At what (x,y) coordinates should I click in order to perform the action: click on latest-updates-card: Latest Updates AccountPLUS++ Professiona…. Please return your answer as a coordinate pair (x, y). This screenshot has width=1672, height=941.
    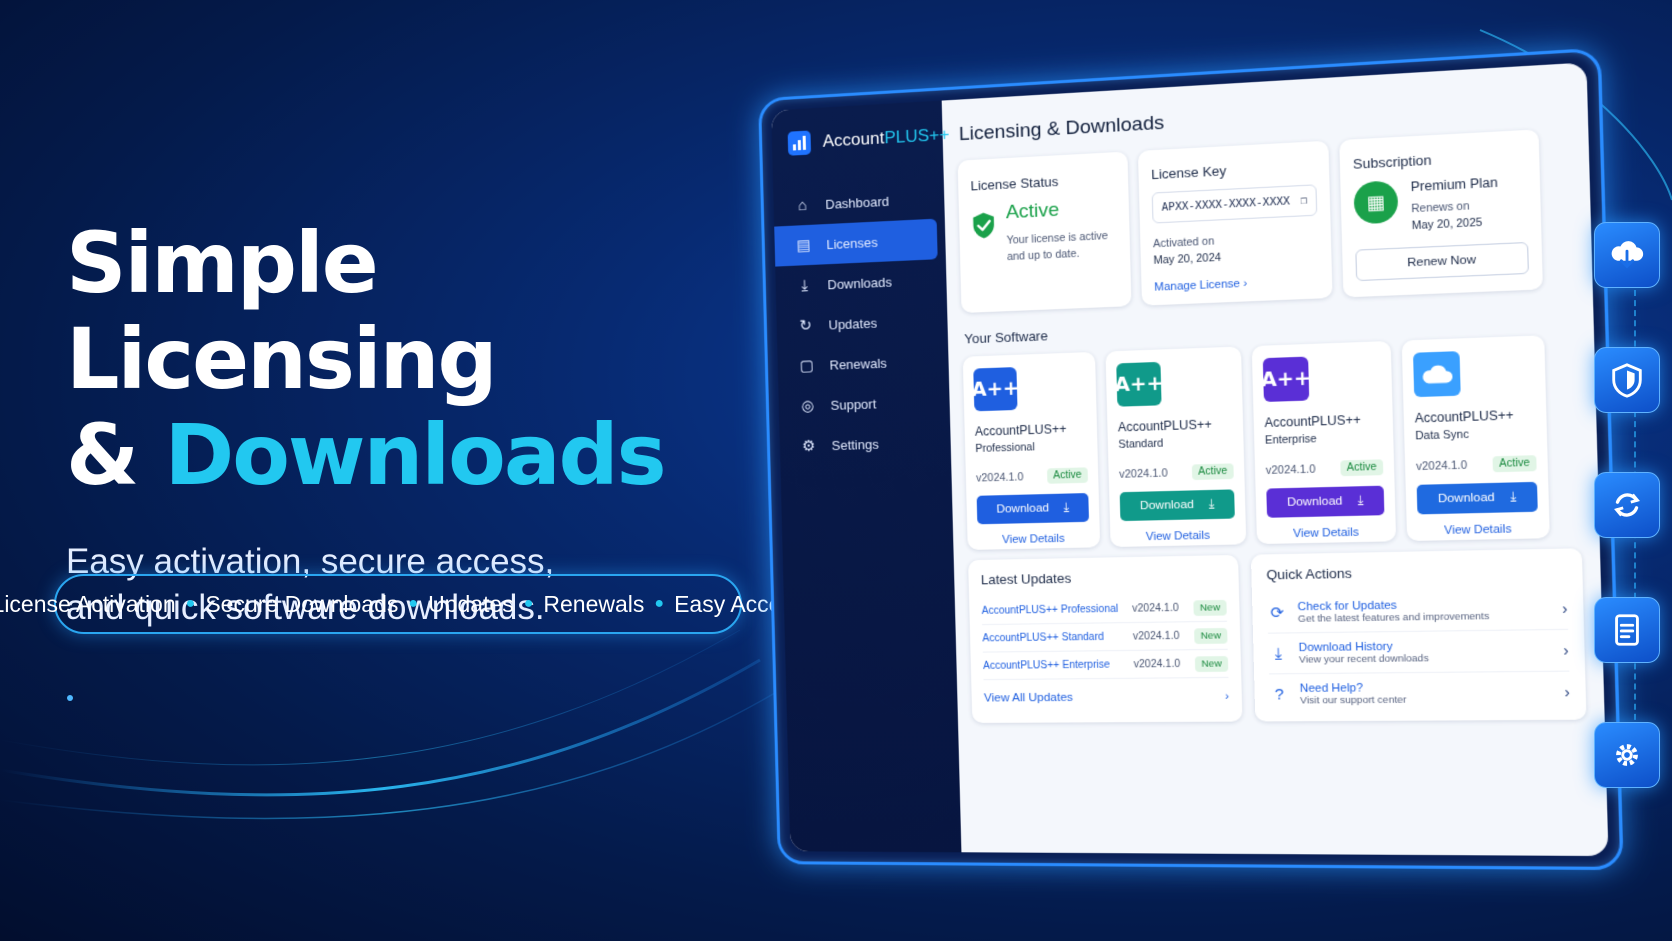
    Looking at the image, I should click on (1105, 638).